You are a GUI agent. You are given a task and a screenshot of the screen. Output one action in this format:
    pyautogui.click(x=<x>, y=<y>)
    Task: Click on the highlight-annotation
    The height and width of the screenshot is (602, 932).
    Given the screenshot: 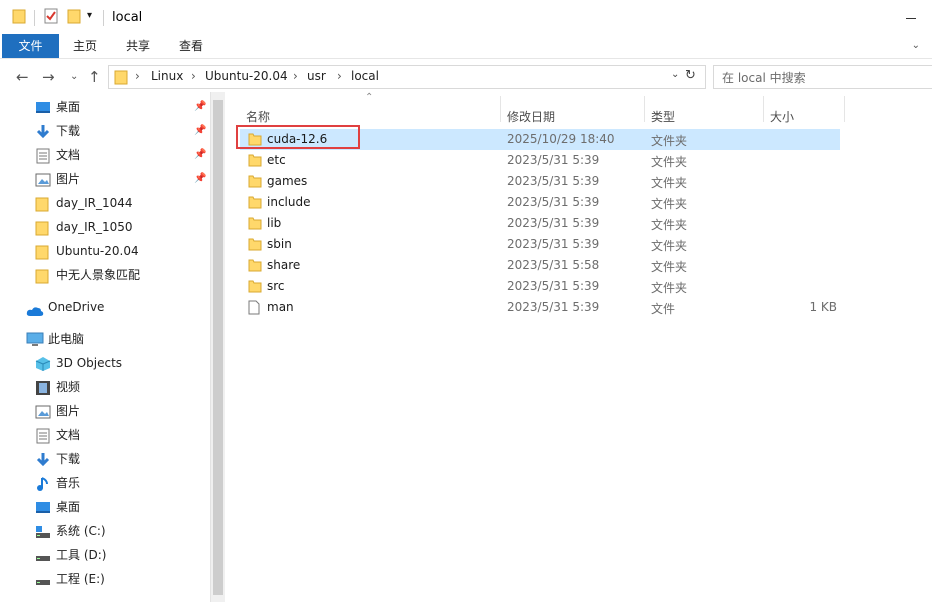 What is the action you would take?
    pyautogui.click(x=298, y=137)
    